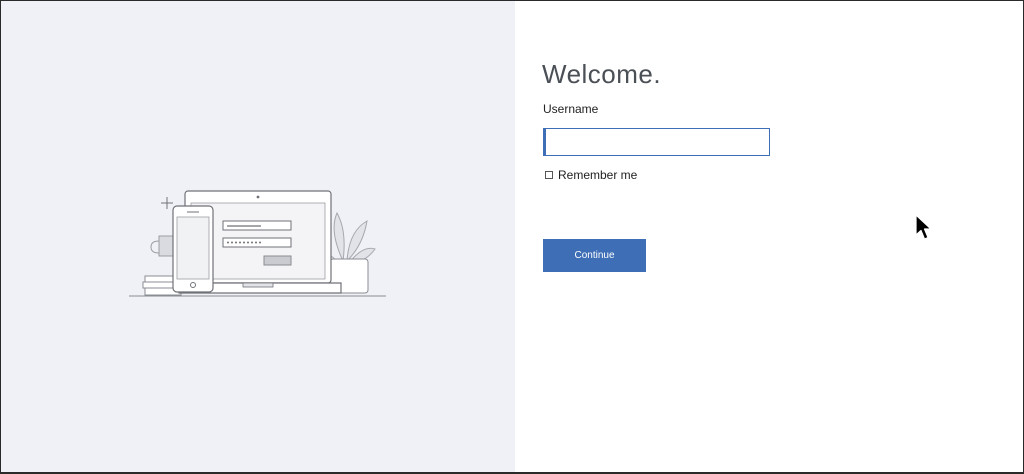 The image size is (1024, 474). Describe the element at coordinates (257, 243) in the screenshot. I see `laptop-phone-login-illustration` at that location.